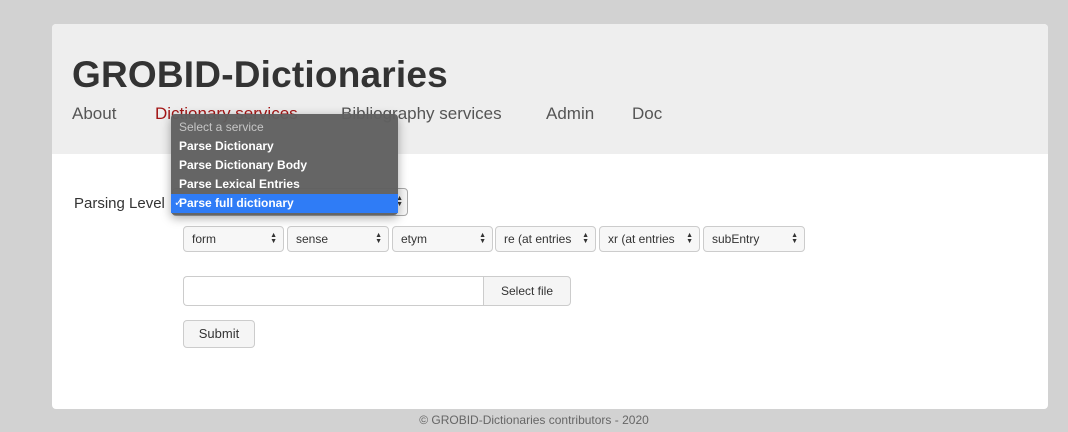 The height and width of the screenshot is (432, 1068). What do you see at coordinates (233, 239) in the screenshot?
I see `form-select: form ▲ ▼` at bounding box center [233, 239].